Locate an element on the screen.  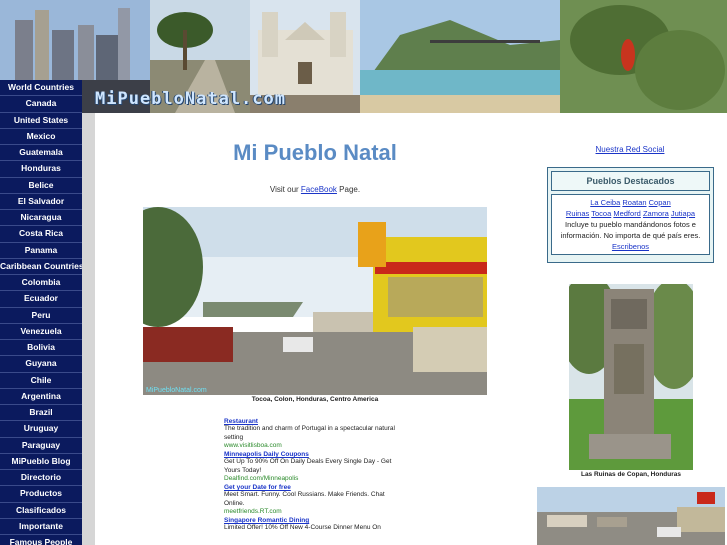
copan-stela-photo is located at coordinates (631, 377).